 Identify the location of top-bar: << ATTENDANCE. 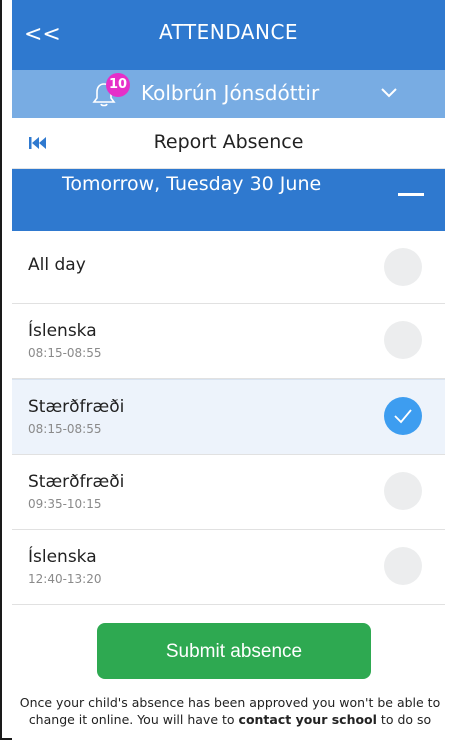
(228, 35).